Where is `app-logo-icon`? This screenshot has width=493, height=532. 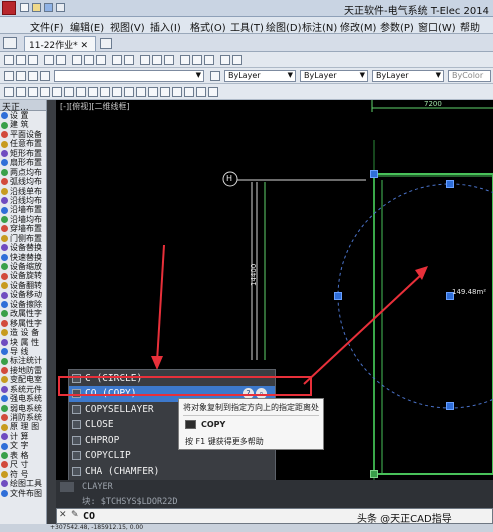
app-logo-icon is located at coordinates (9, 8).